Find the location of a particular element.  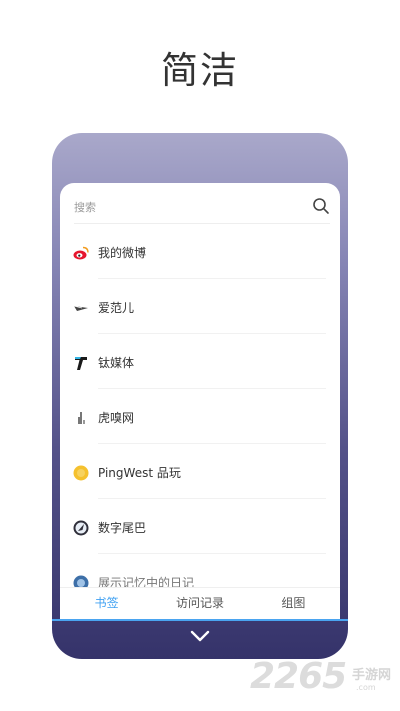

bookmark-label: PingWest 品玩 is located at coordinates (139, 473).